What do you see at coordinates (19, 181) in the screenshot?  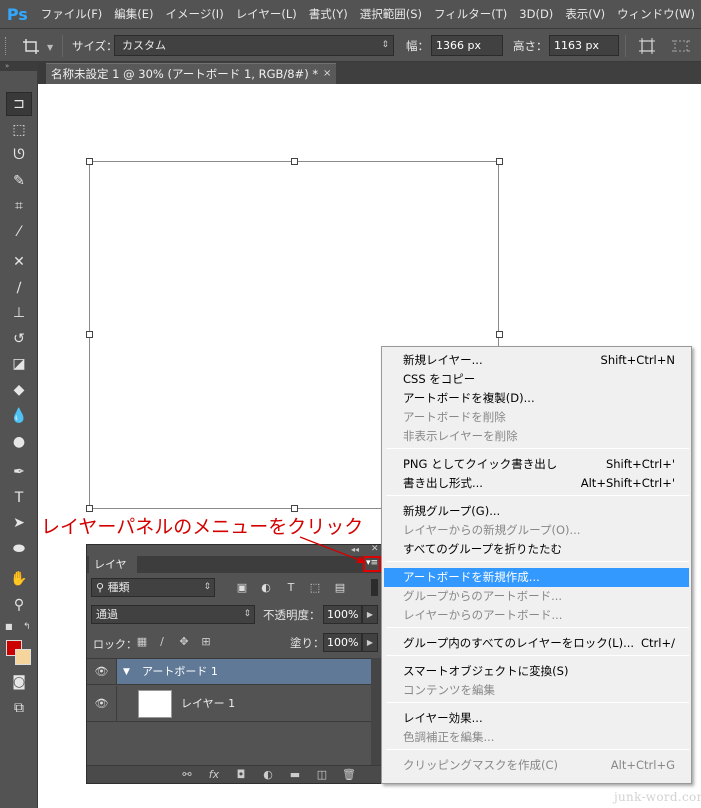 I see `quick-select-tool-icon: ✎` at bounding box center [19, 181].